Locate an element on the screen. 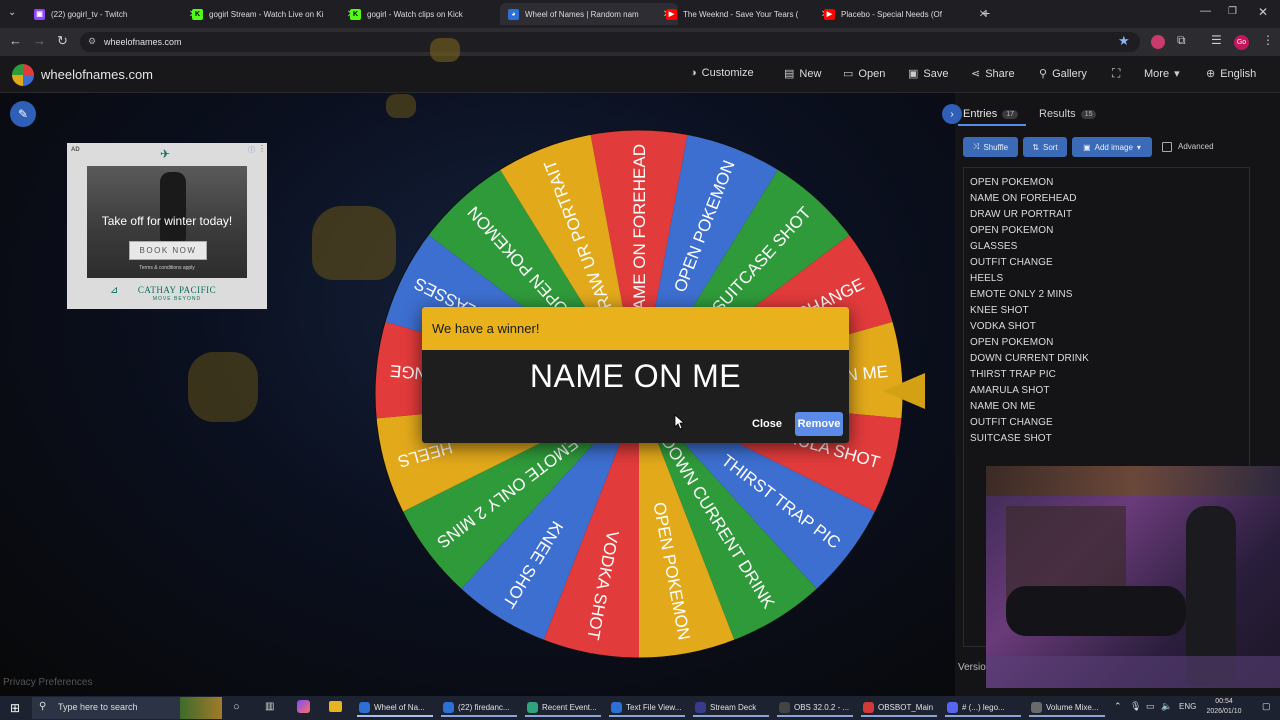 The height and width of the screenshot is (720, 1280). minimize-icon: — is located at coordinates (1205, 11).